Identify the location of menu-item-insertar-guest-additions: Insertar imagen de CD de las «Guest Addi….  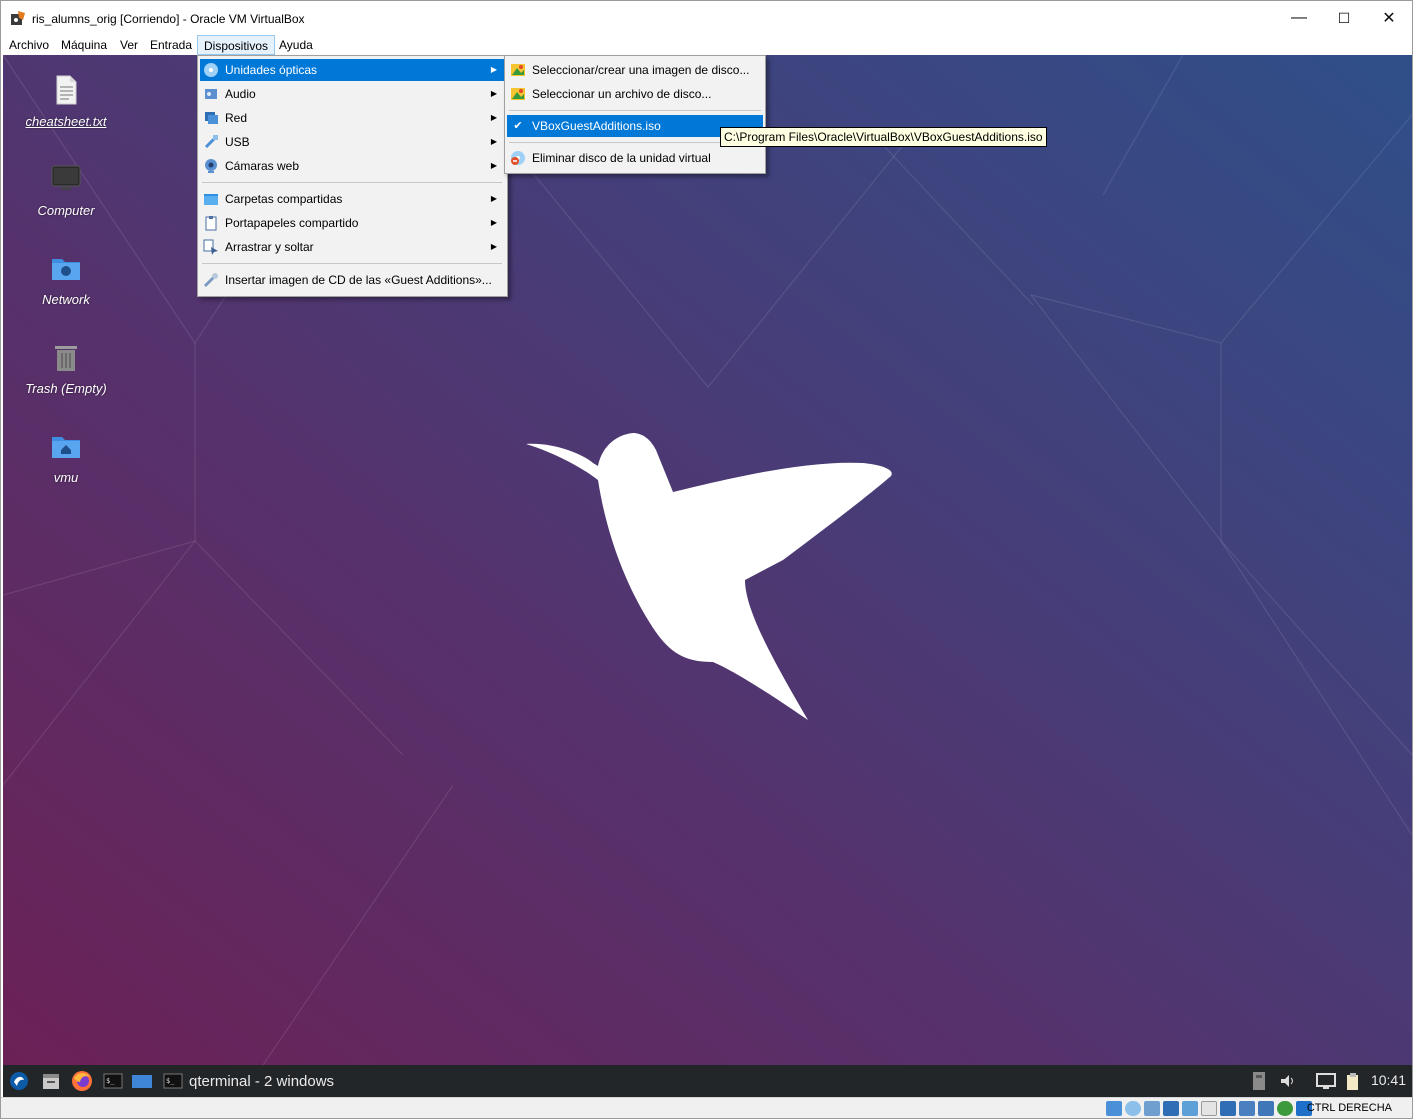
(352, 280).